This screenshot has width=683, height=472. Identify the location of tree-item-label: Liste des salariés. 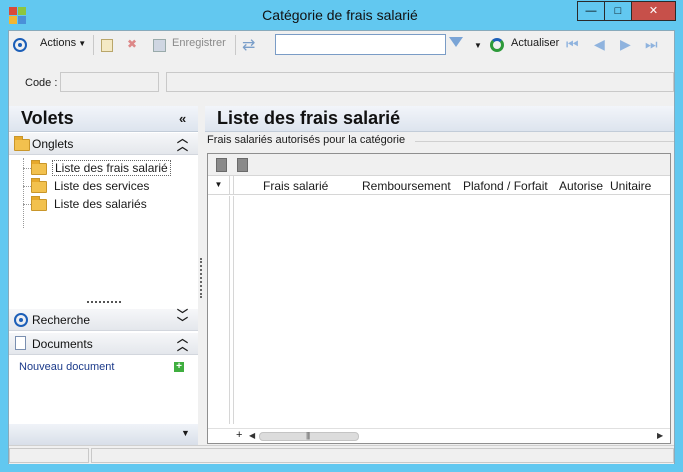
(100, 204).